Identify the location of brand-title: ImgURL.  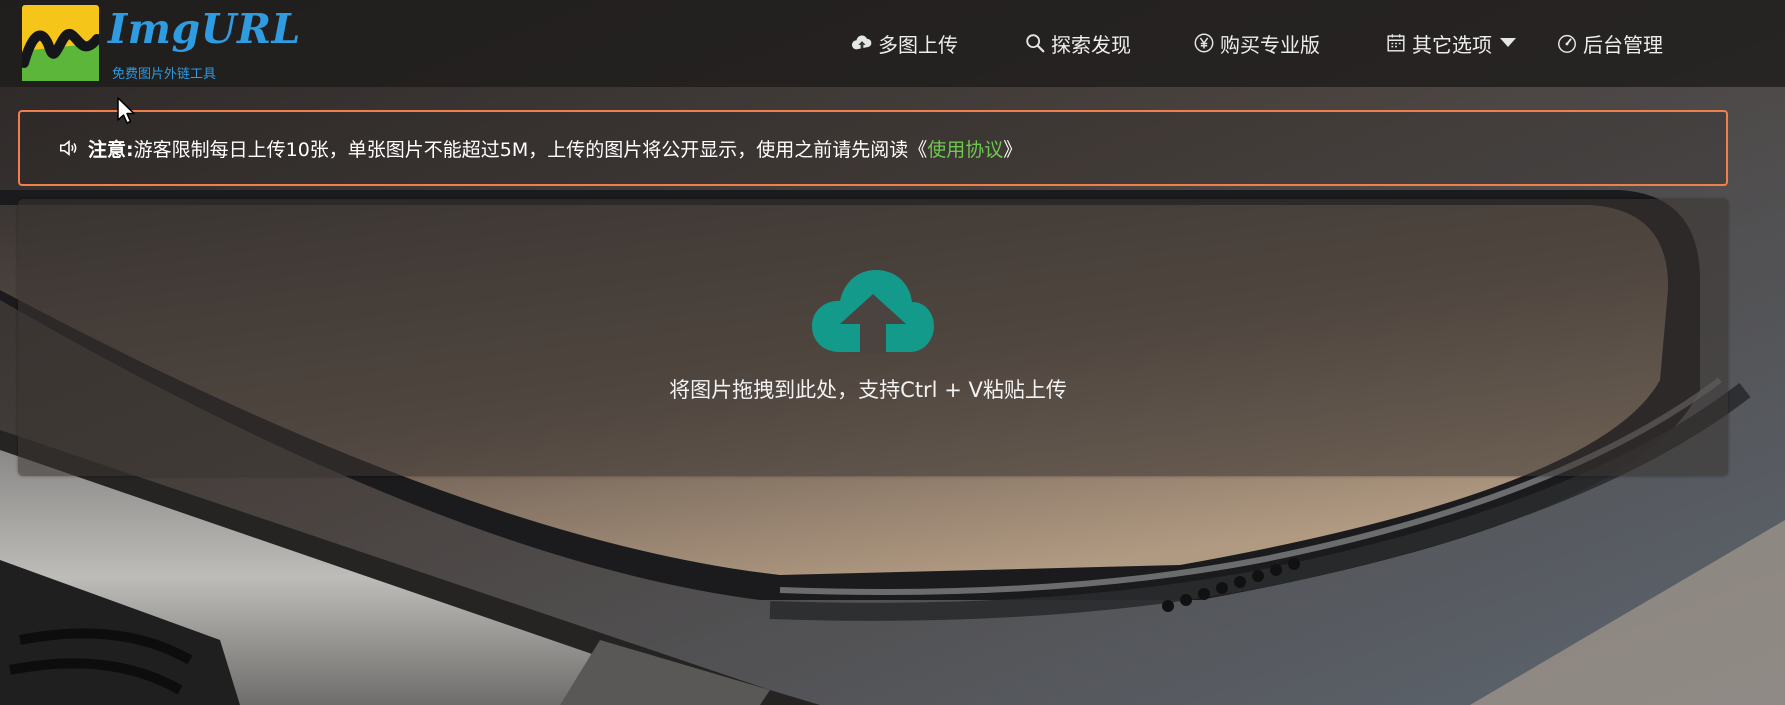
(204, 29).